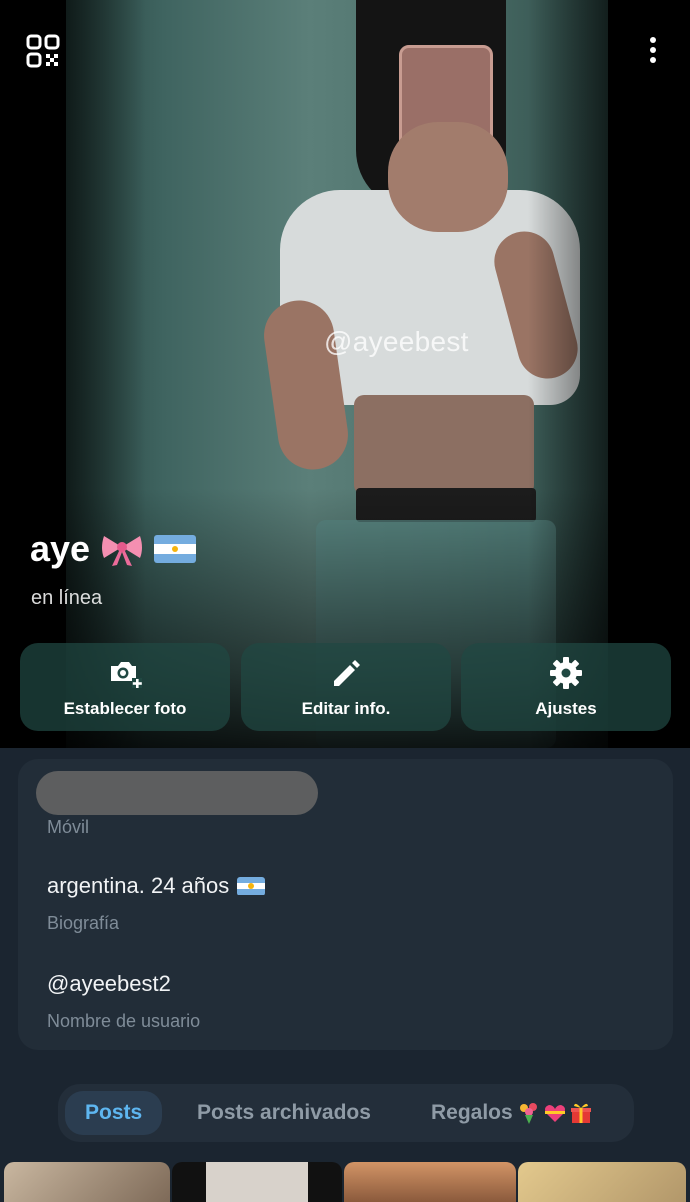  I want to click on settings-button: Ajustes, so click(566, 687).